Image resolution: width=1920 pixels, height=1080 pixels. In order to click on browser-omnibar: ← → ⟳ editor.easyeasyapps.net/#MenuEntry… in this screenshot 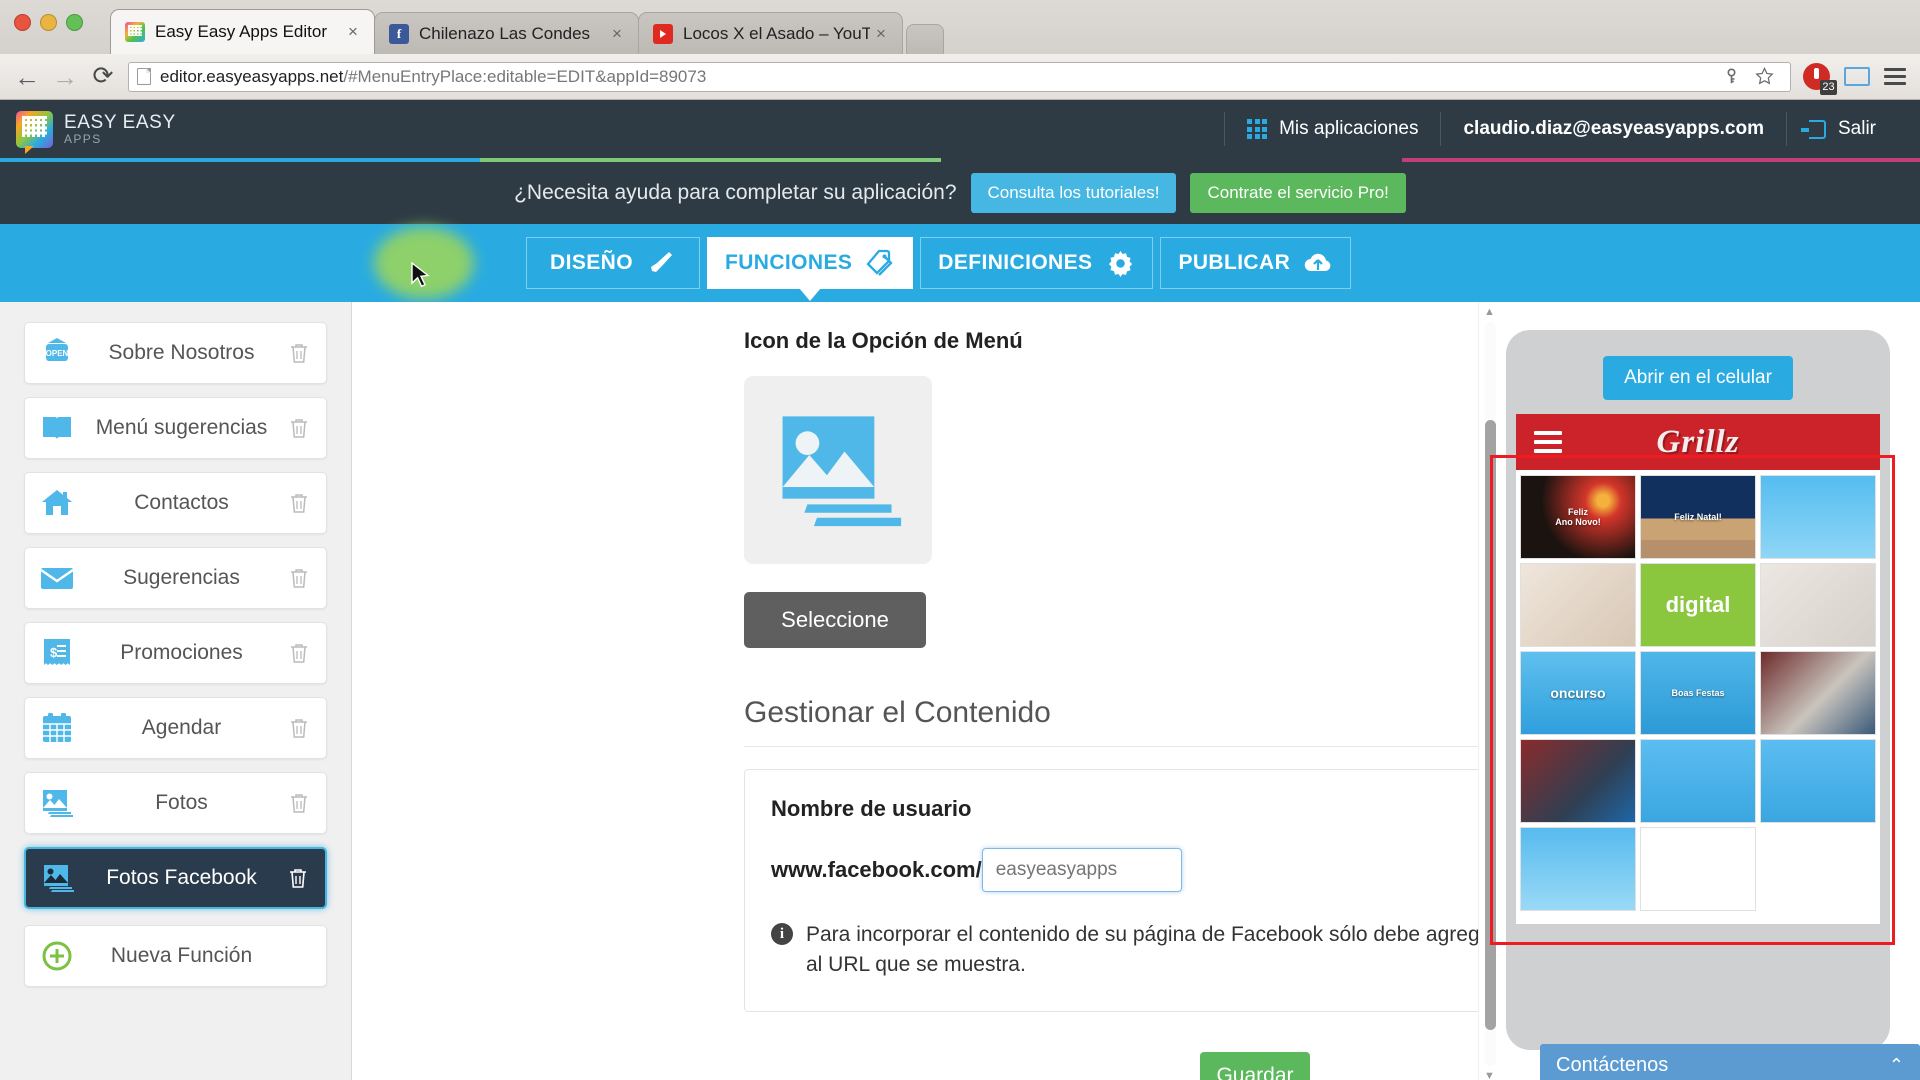, I will do `click(960, 77)`.